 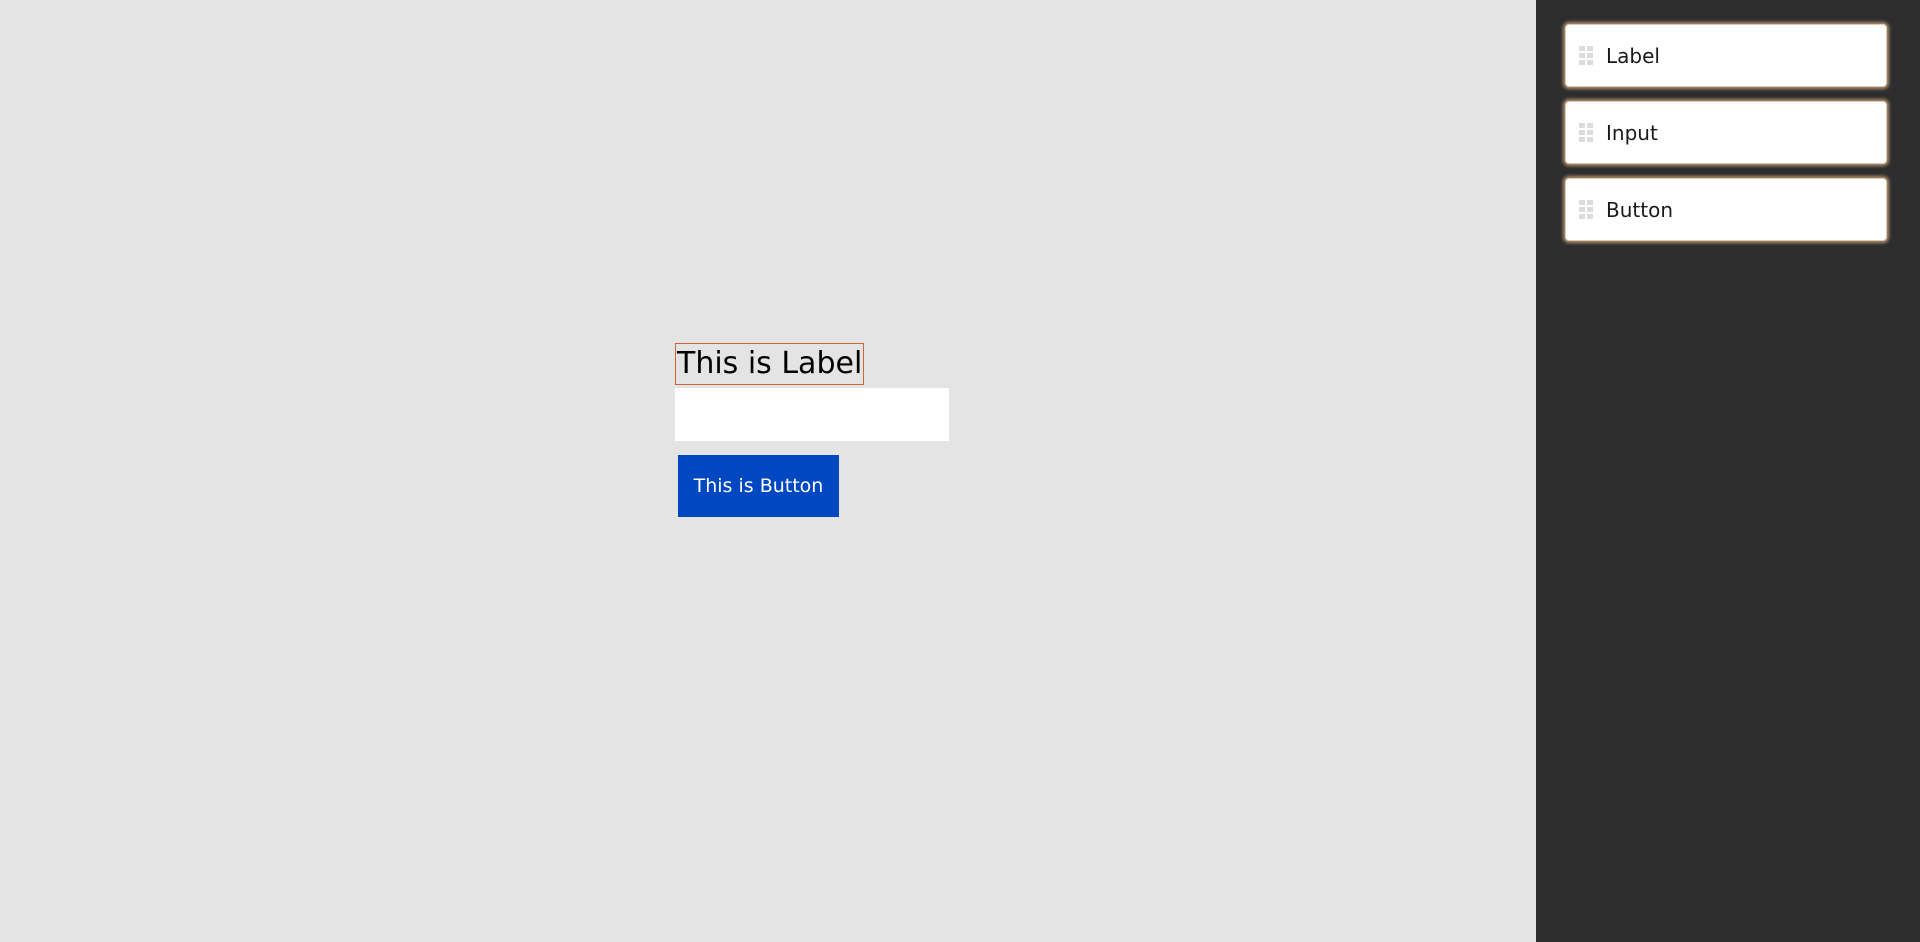 What do you see at coordinates (1633, 55) in the screenshot?
I see `palette-item-label-text: Label` at bounding box center [1633, 55].